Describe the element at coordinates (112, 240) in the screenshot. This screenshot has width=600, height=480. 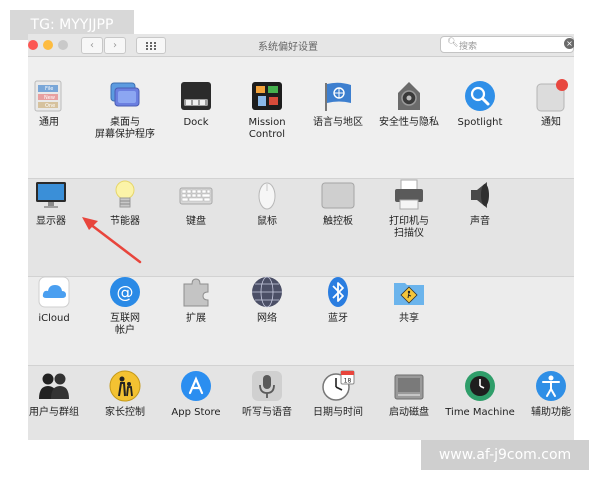
I see `red-arrow-icon` at that location.